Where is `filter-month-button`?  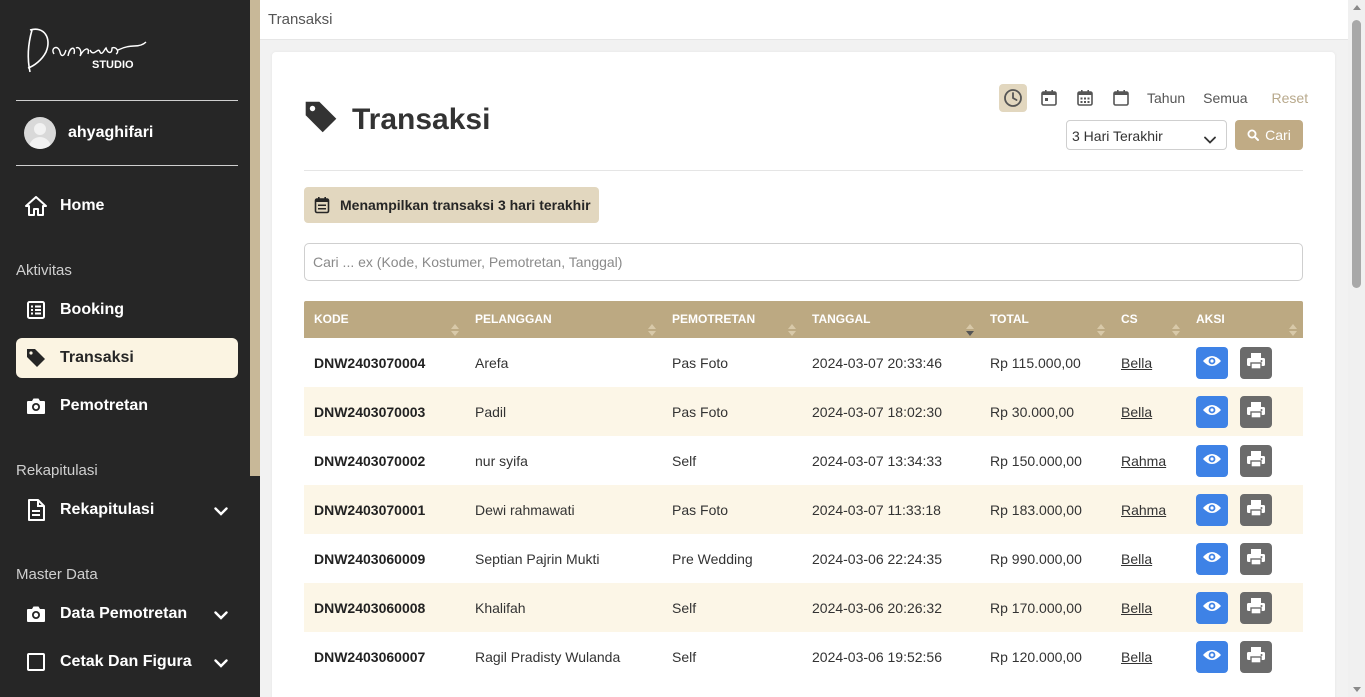 filter-month-button is located at coordinates (1121, 98).